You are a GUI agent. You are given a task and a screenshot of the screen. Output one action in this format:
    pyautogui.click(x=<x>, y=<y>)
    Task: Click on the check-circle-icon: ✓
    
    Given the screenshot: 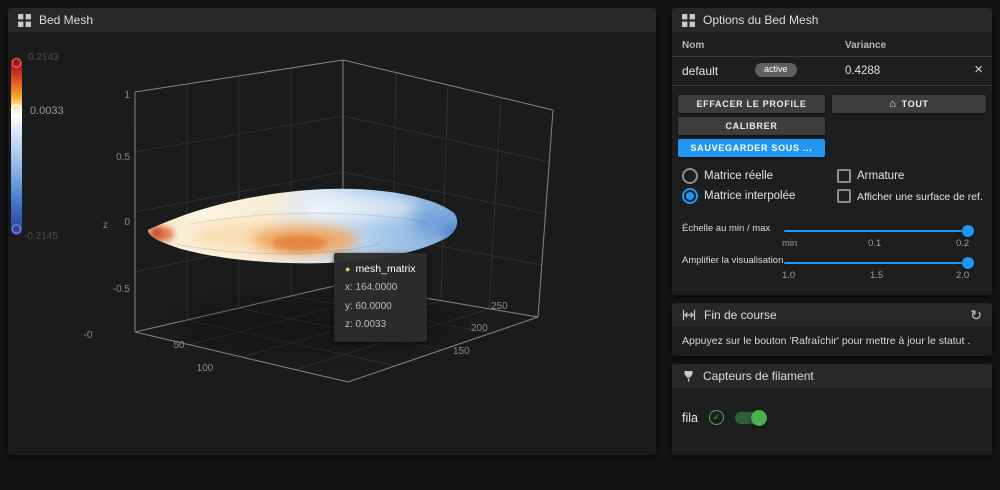 What is the action you would take?
    pyautogui.click(x=716, y=417)
    